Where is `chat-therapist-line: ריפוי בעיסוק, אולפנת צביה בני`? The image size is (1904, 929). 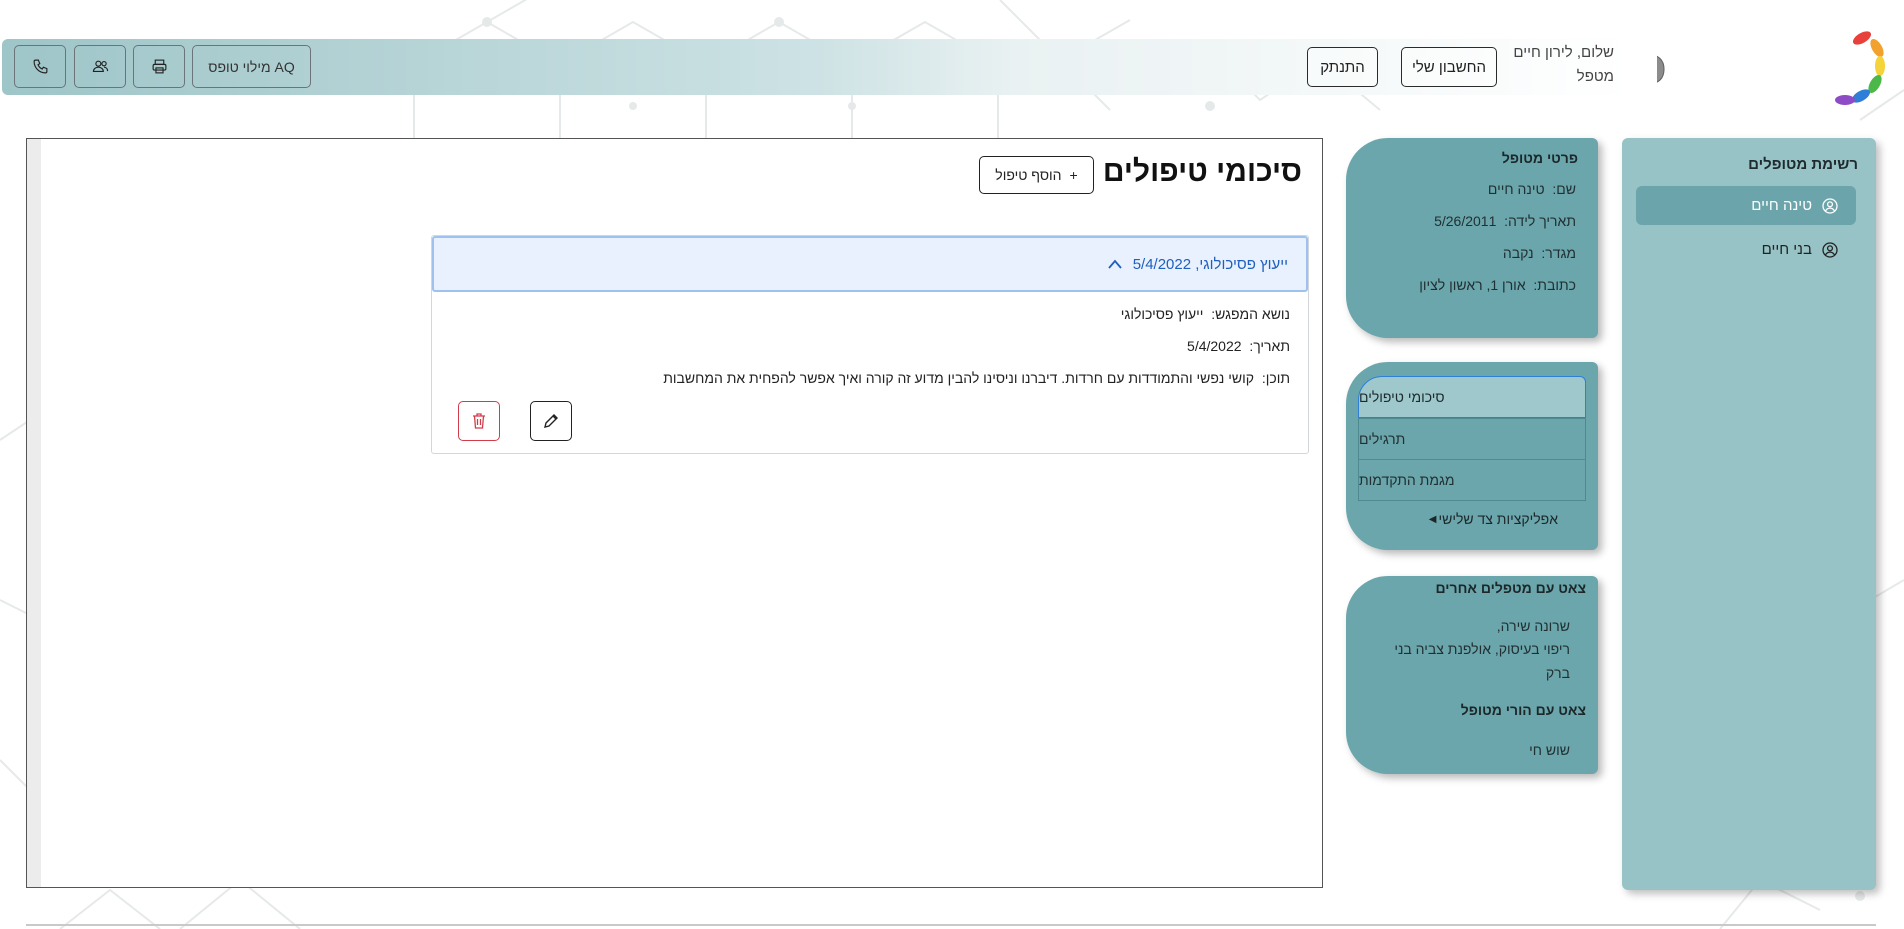
chat-therapist-line: ריפוי בעיסוק, אולפנת צביה בני is located at coordinates (1482, 649).